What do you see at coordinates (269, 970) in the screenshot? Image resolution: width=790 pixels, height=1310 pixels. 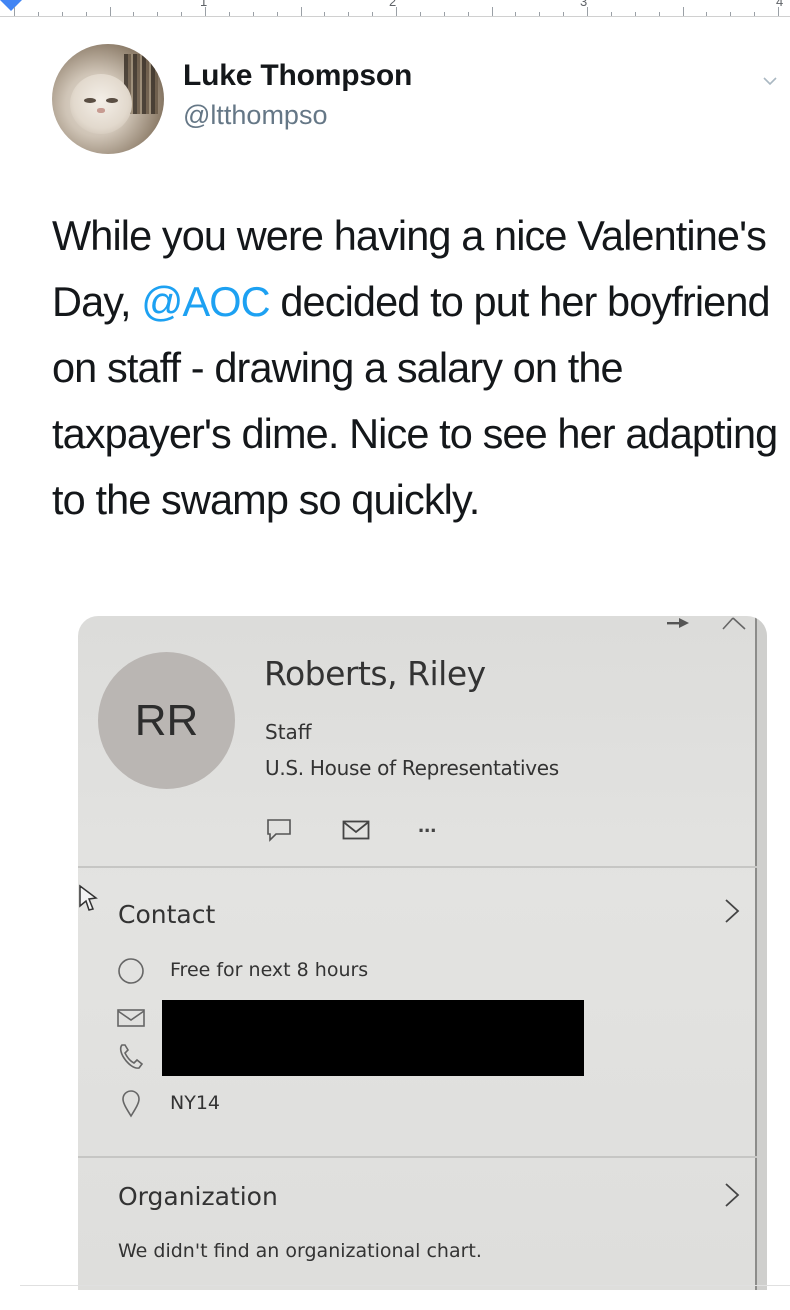 I see `availability-text: Free for next 8 hours` at bounding box center [269, 970].